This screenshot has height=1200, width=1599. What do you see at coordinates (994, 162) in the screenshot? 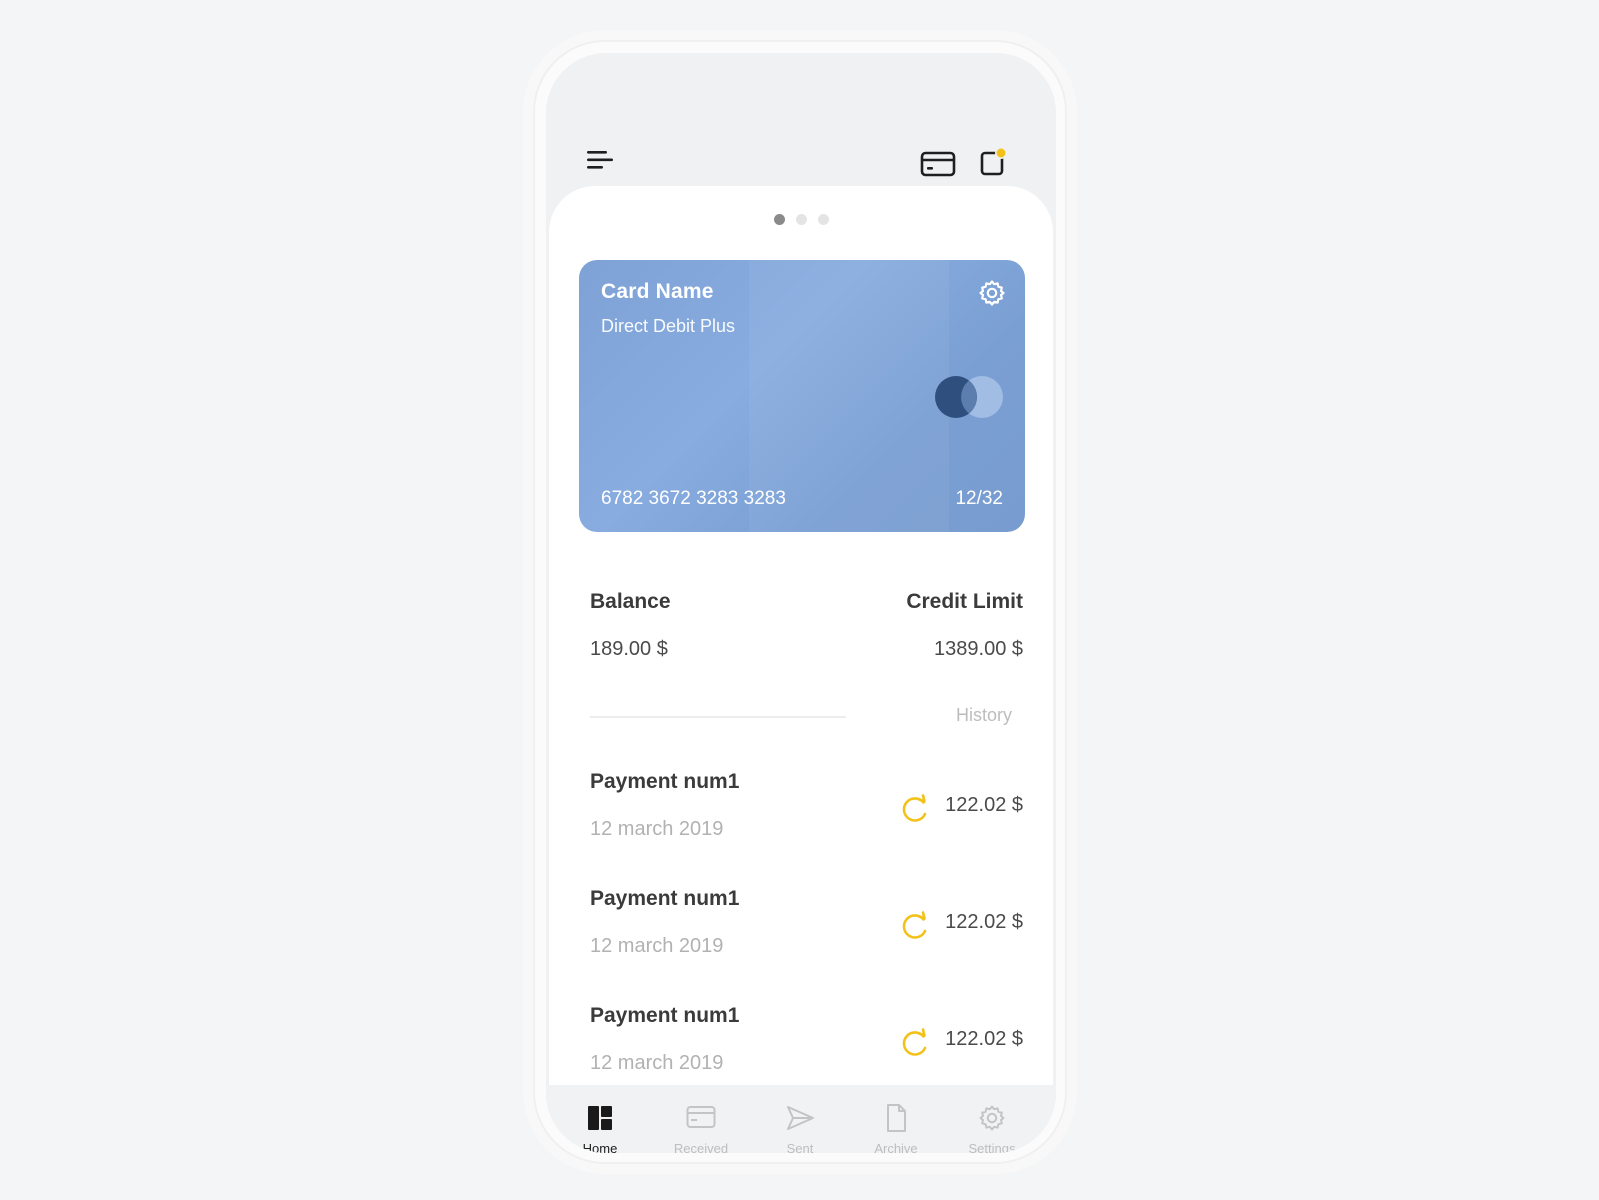
I see `notification-icon` at bounding box center [994, 162].